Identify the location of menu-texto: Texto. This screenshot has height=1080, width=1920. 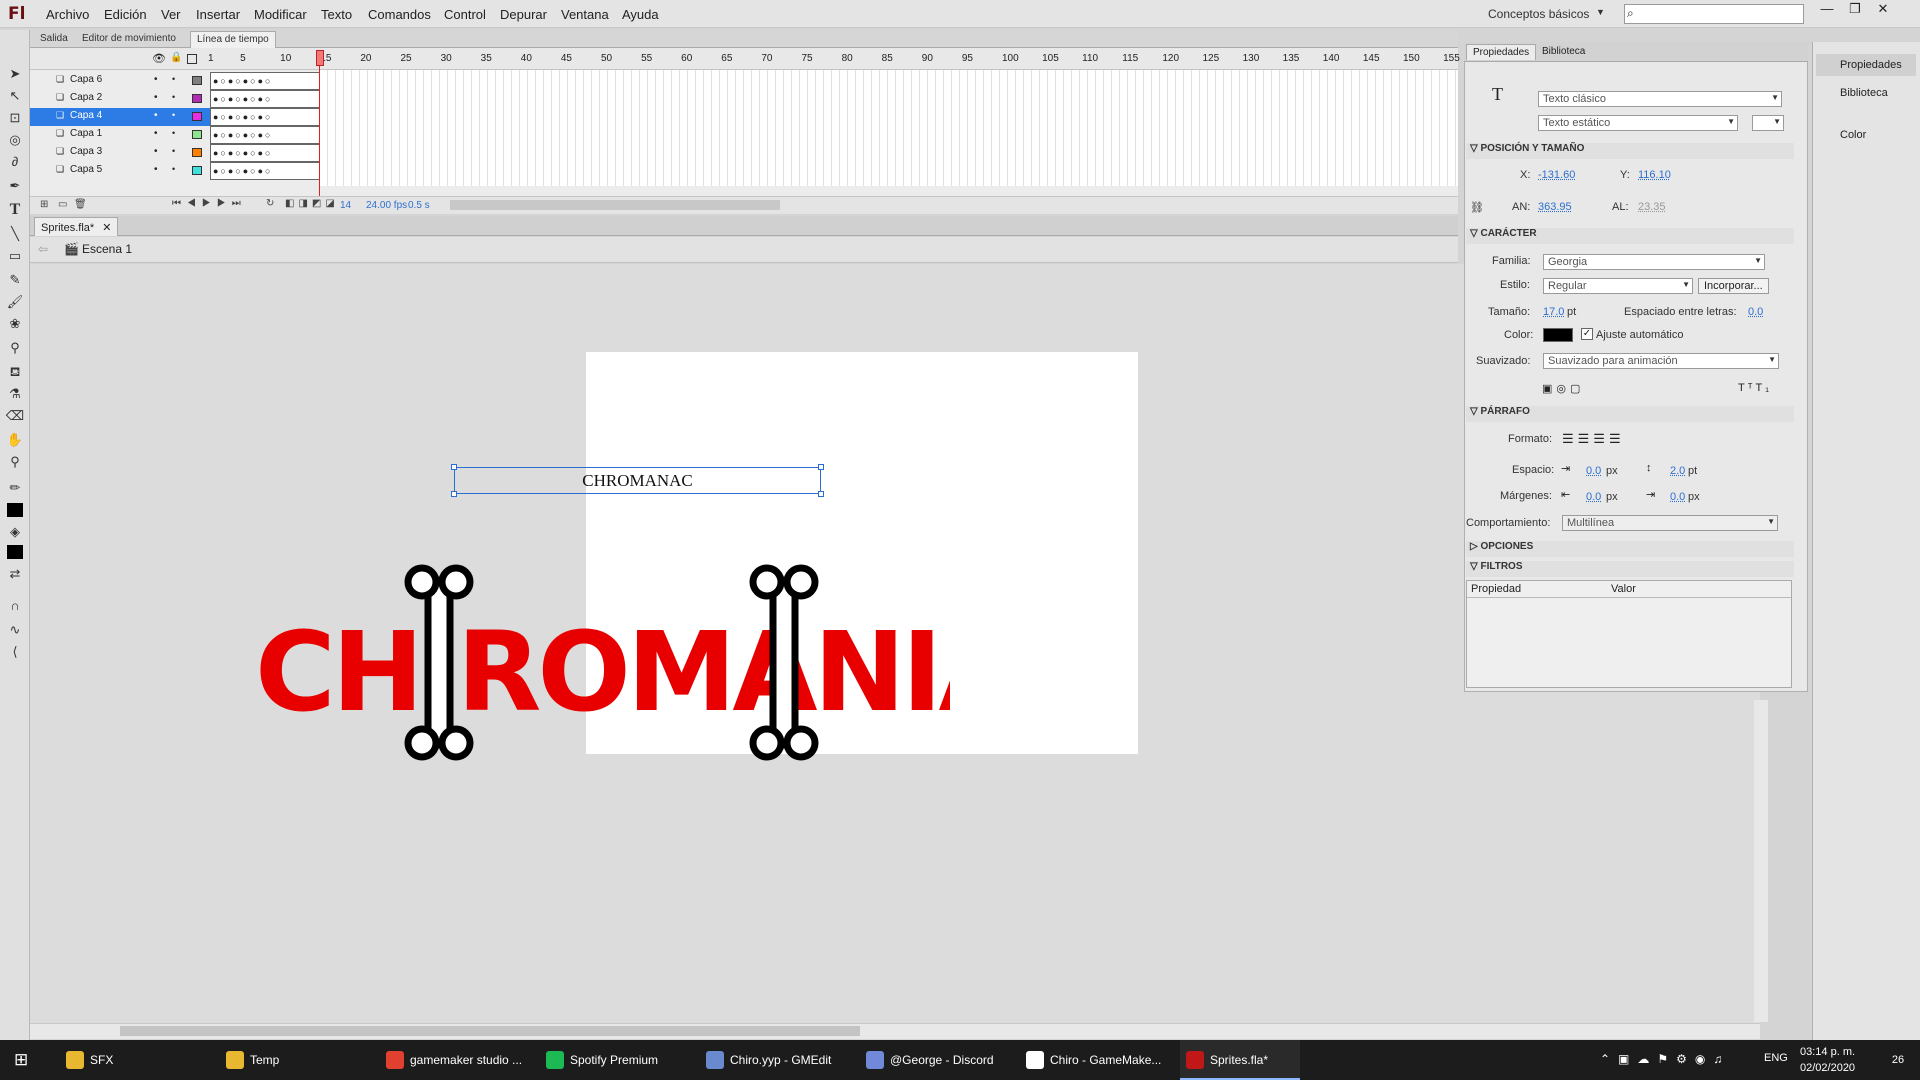
(336, 14).